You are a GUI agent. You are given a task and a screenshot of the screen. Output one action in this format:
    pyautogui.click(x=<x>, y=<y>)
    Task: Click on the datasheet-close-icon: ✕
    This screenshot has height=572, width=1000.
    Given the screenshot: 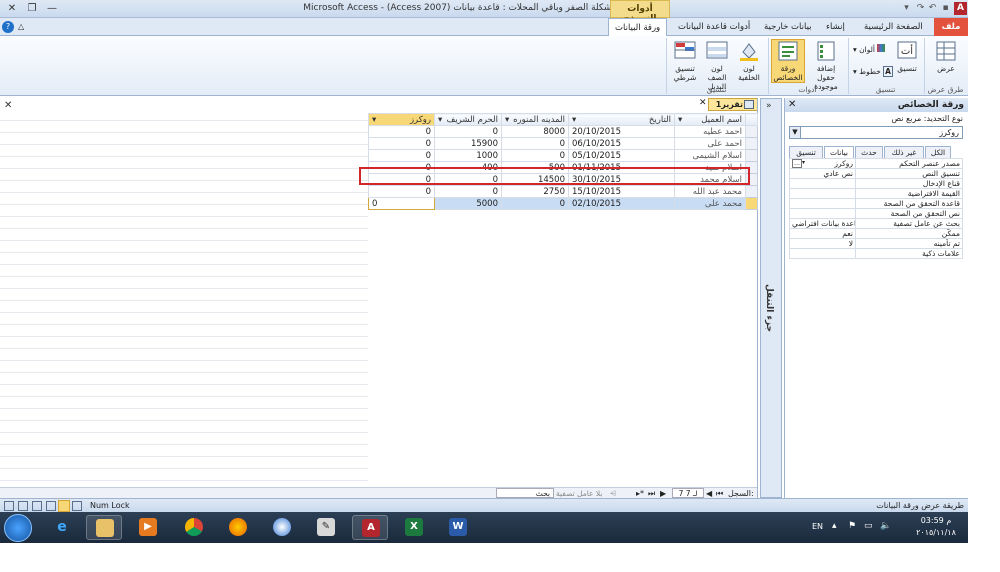 What is the action you would take?
    pyautogui.click(x=703, y=103)
    